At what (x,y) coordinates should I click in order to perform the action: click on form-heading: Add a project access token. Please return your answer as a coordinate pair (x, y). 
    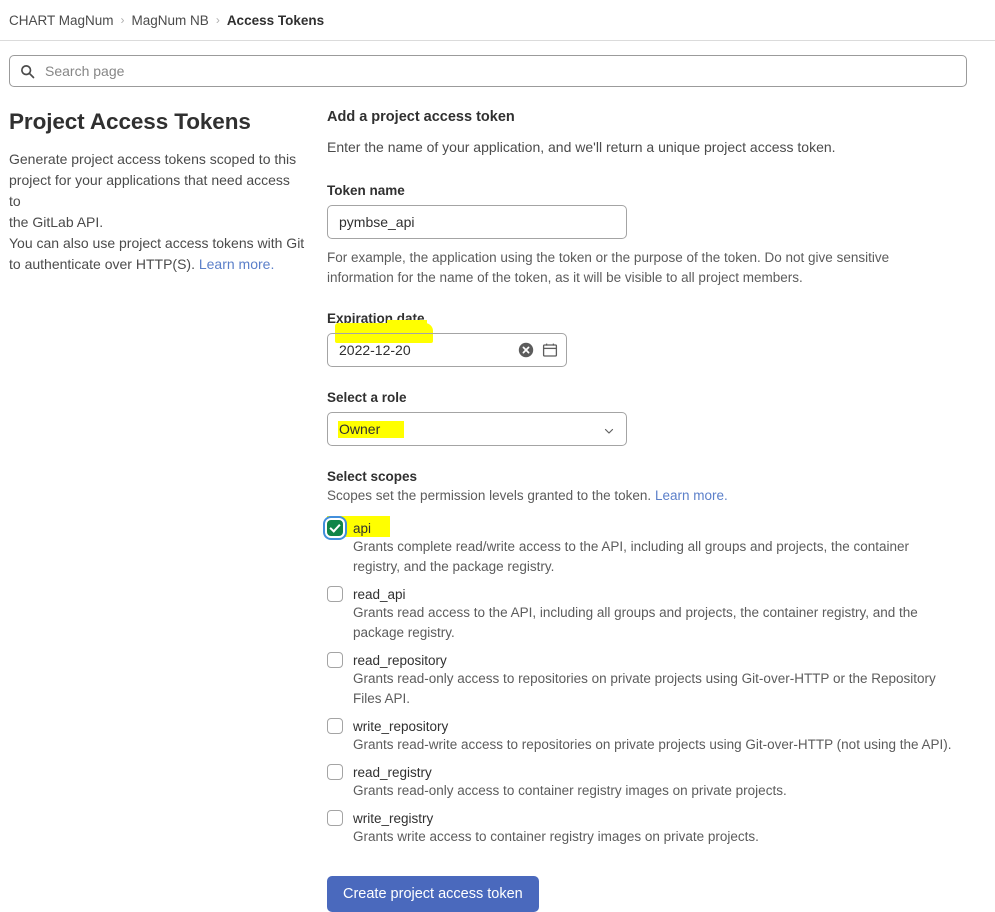
    Looking at the image, I should click on (421, 117).